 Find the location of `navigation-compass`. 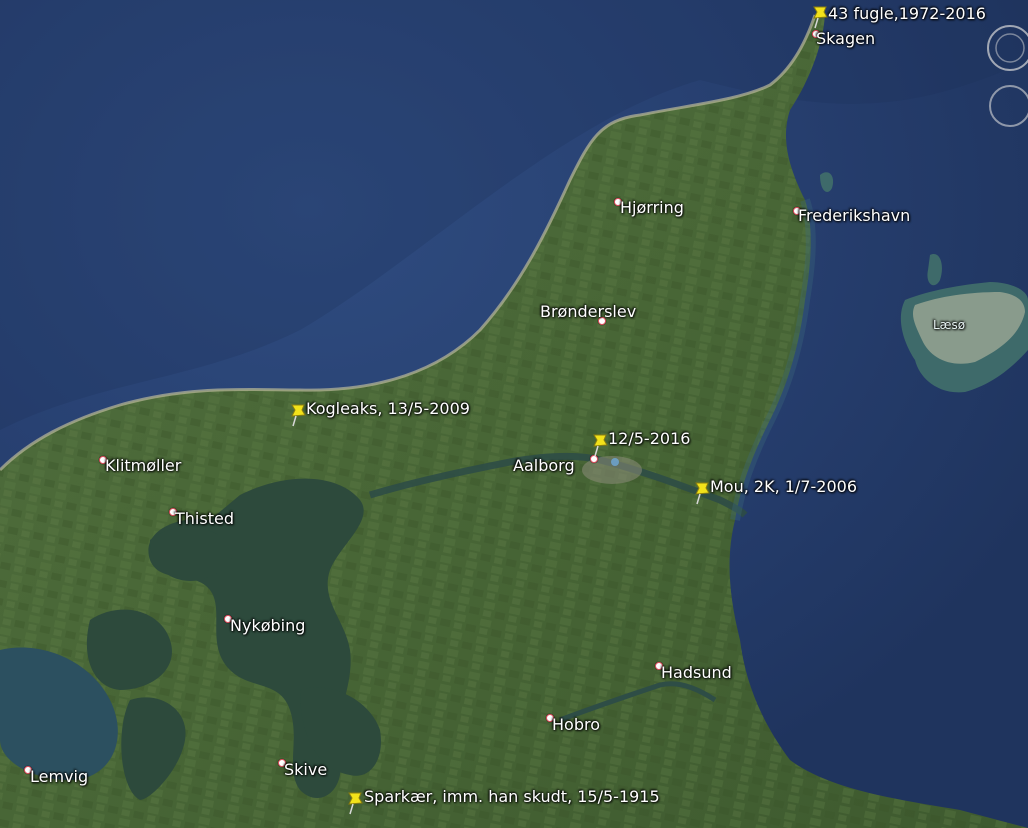

navigation-compass is located at coordinates (1002, 73).